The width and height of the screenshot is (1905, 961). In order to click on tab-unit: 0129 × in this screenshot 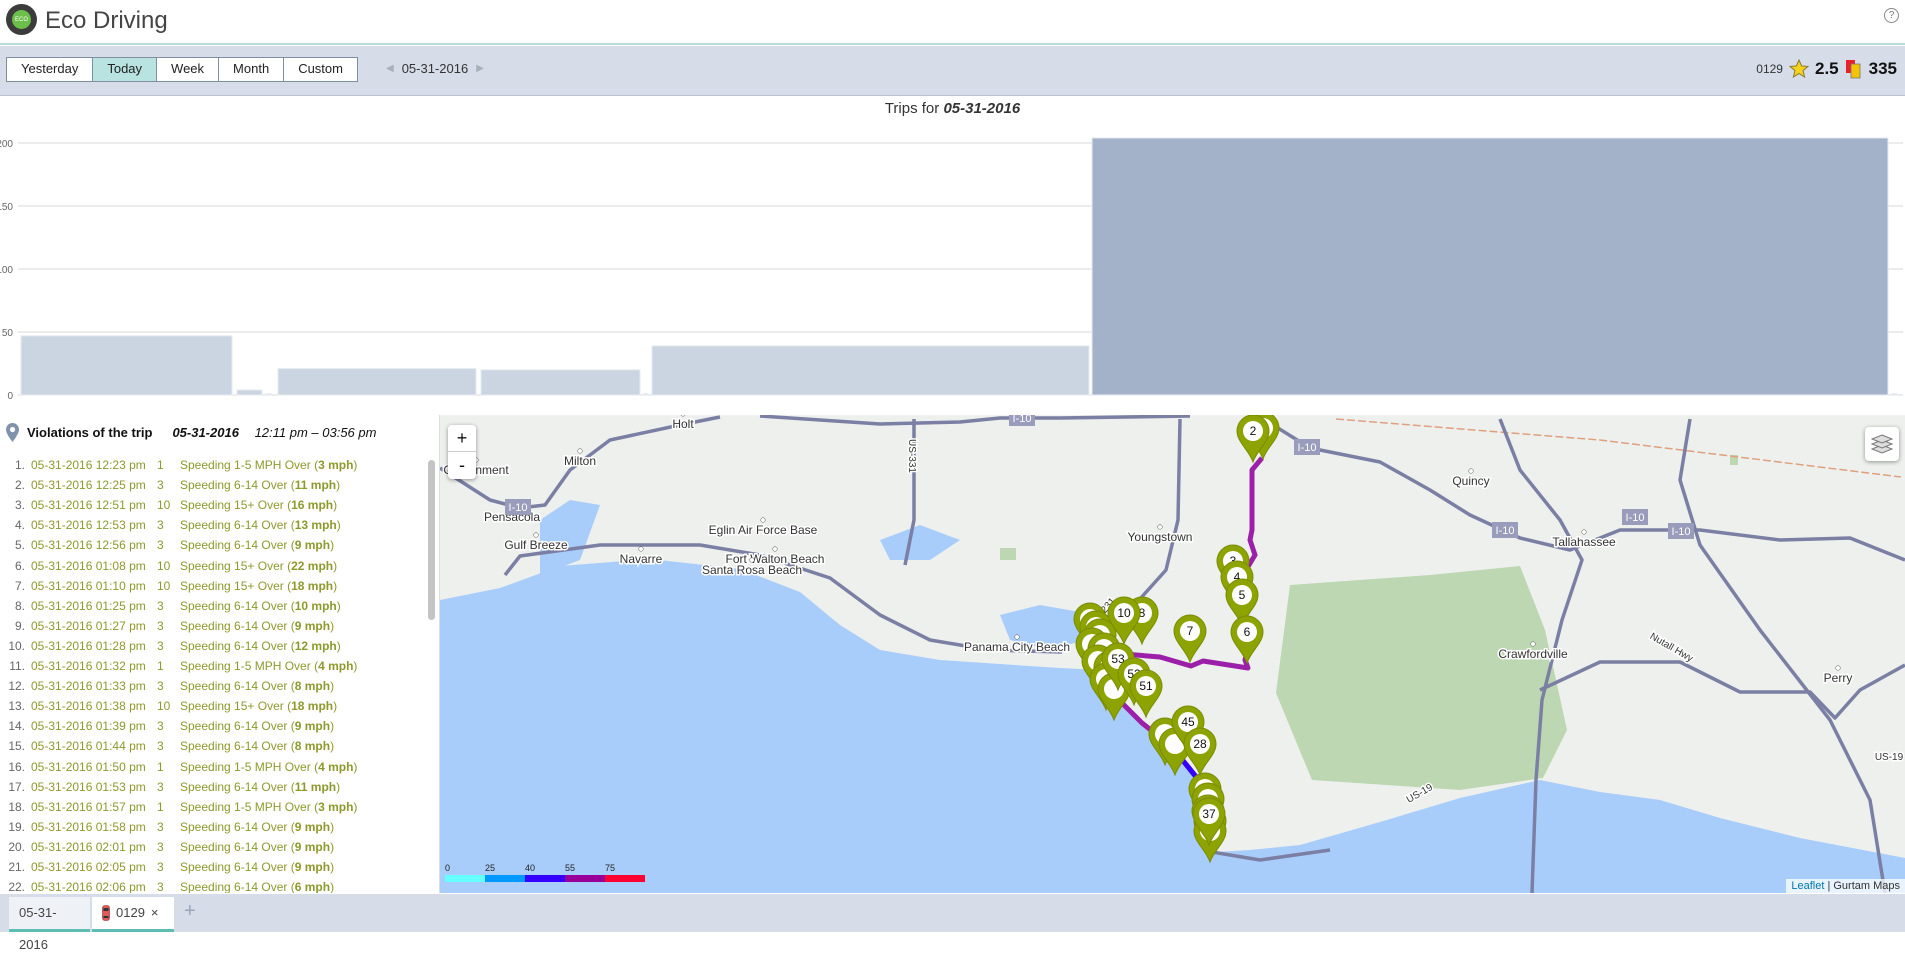, I will do `click(133, 914)`.